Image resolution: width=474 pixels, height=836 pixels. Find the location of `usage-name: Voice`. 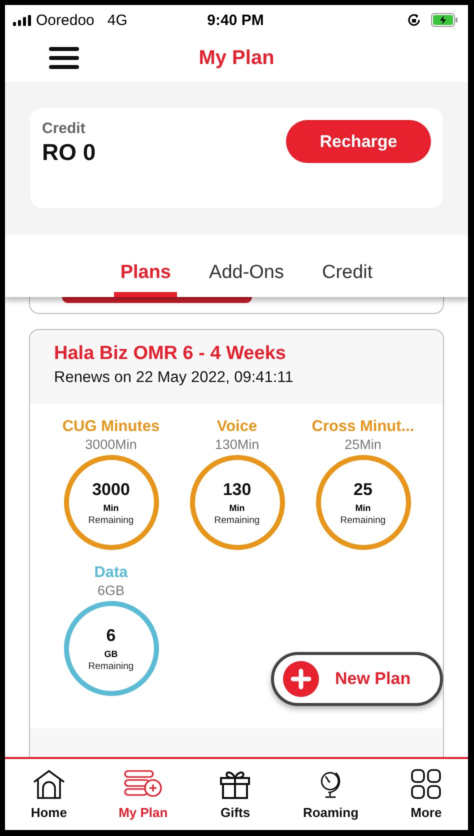

usage-name: Voice is located at coordinates (237, 427).